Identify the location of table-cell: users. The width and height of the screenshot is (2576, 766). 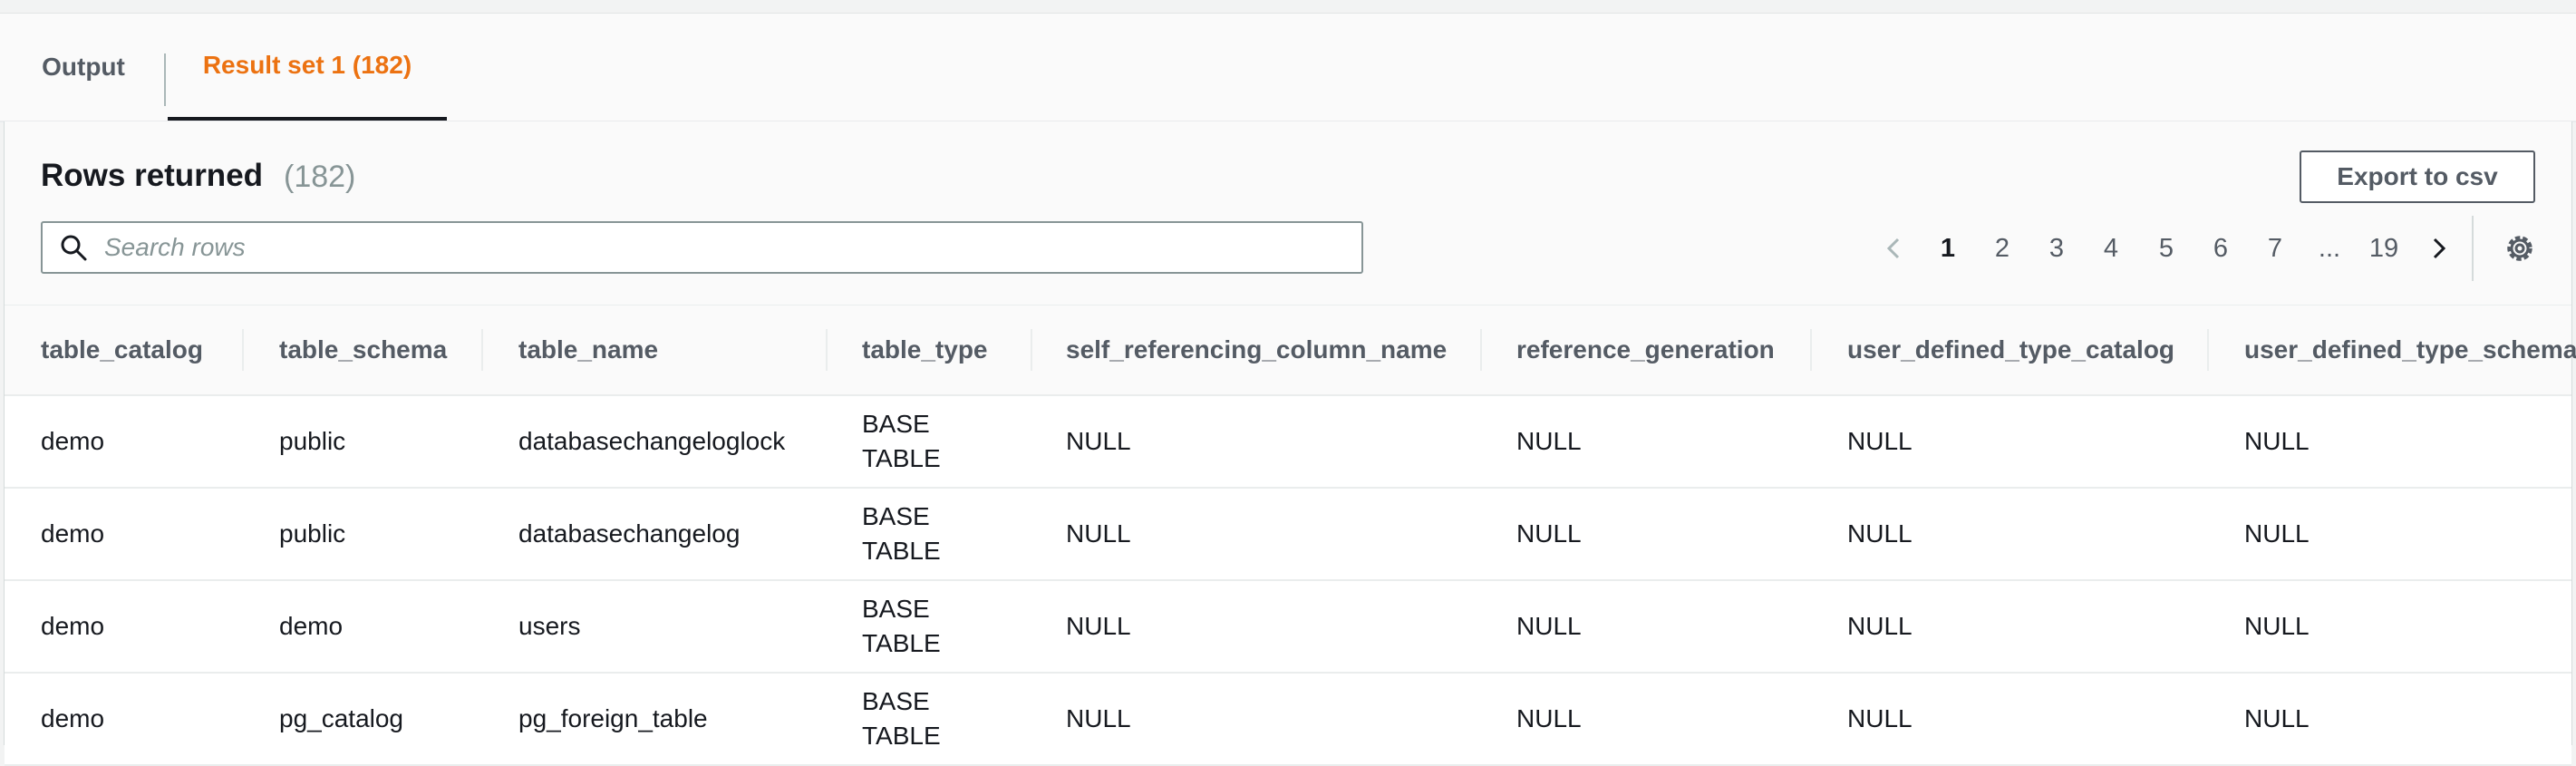
(549, 626).